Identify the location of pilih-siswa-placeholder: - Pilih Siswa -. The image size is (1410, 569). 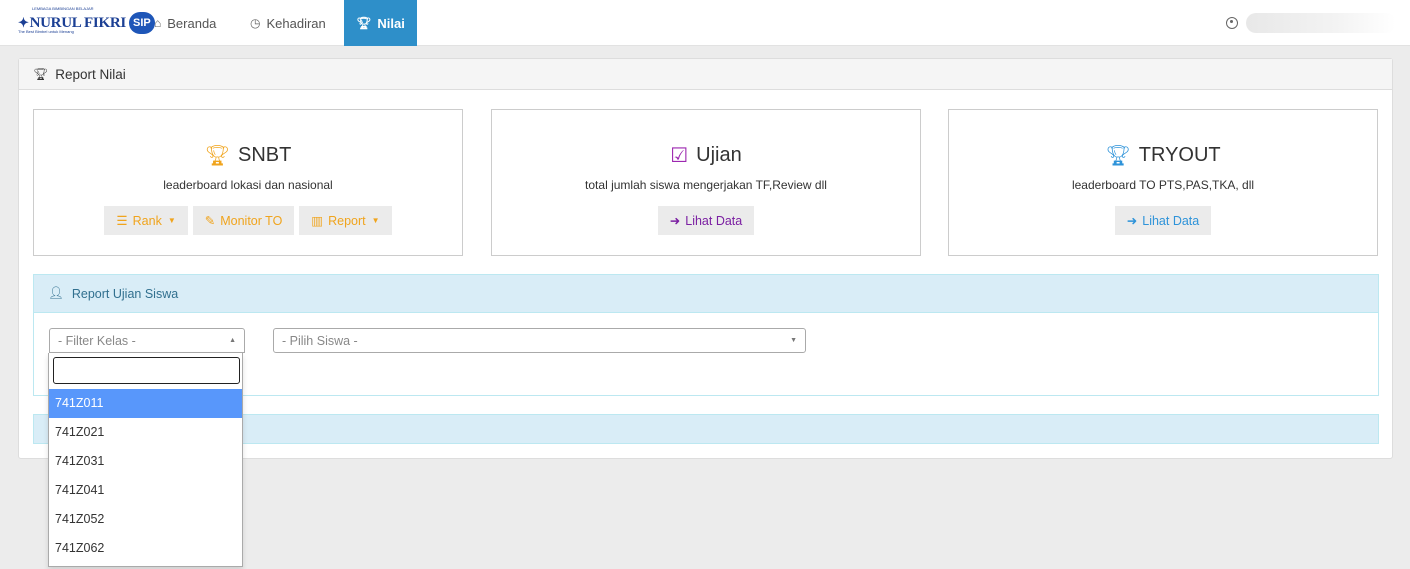
(320, 340).